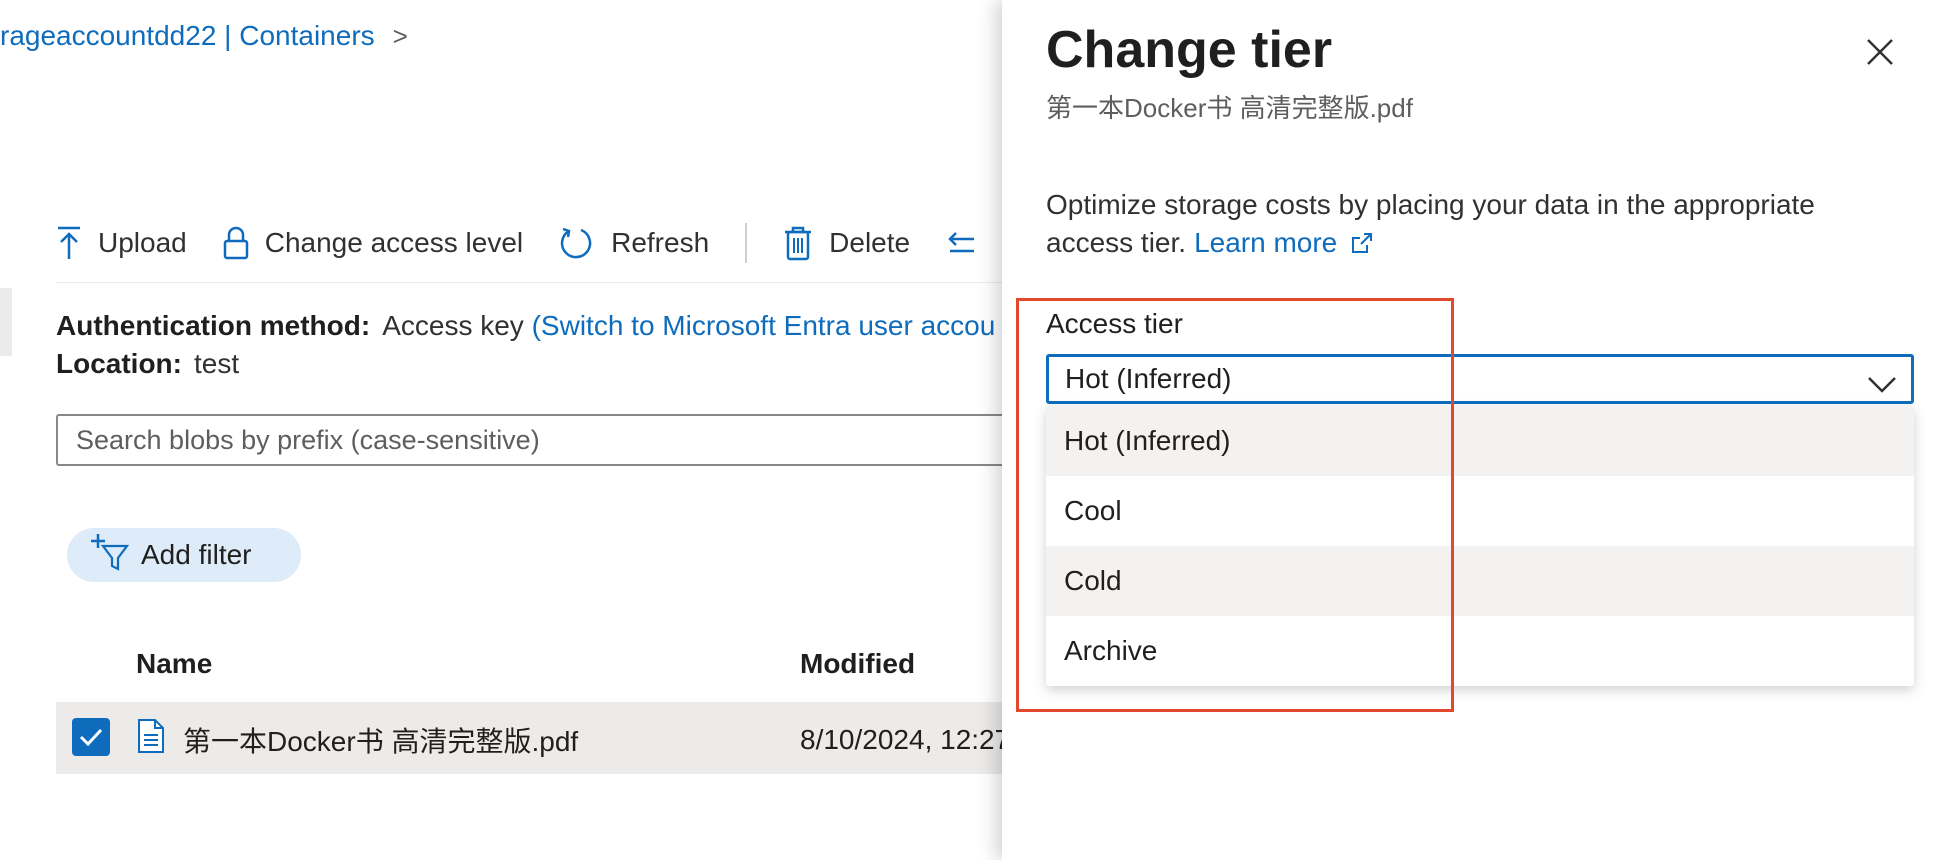  I want to click on switch-auth-link: (Switch to Microsoft Entra user accou, so click(764, 325).